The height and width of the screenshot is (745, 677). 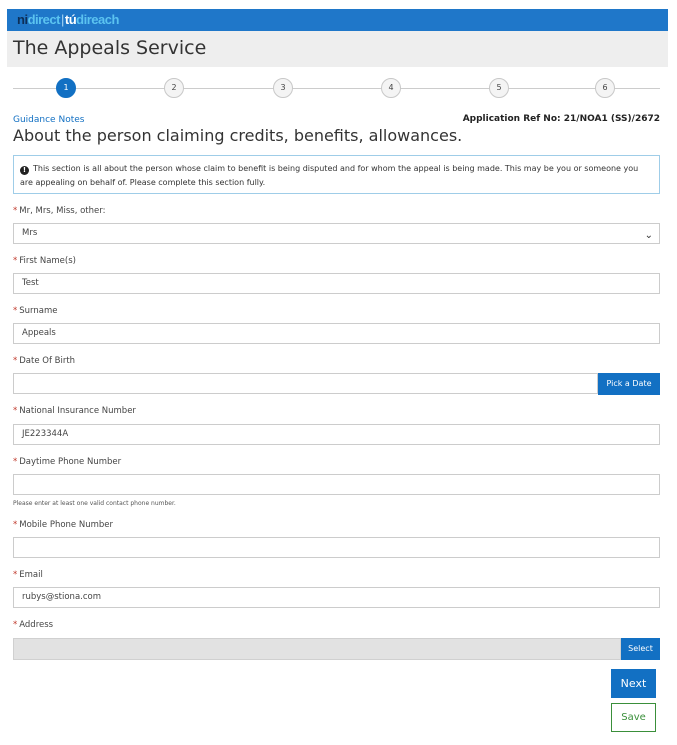 What do you see at coordinates (640, 649) in the screenshot?
I see `address-select-button: Select` at bounding box center [640, 649].